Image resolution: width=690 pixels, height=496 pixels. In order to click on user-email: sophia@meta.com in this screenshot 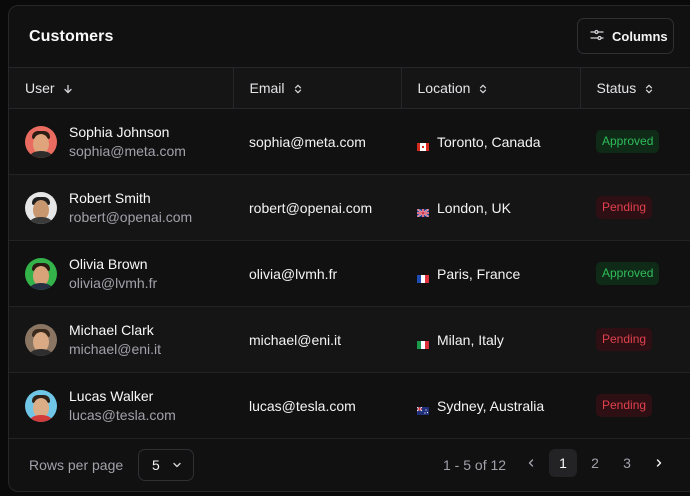, I will do `click(127, 150)`.